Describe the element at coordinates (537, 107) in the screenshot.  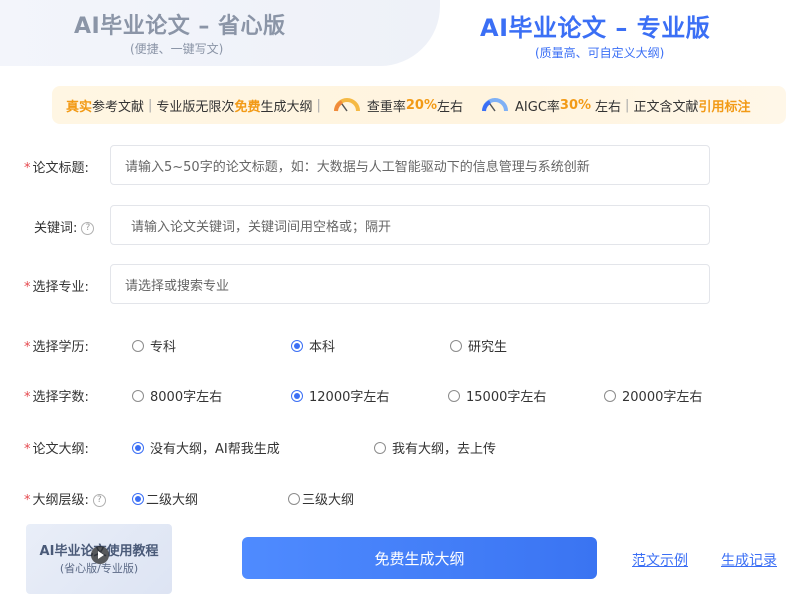
I see `banner-text-aigc: AIGC率` at that location.